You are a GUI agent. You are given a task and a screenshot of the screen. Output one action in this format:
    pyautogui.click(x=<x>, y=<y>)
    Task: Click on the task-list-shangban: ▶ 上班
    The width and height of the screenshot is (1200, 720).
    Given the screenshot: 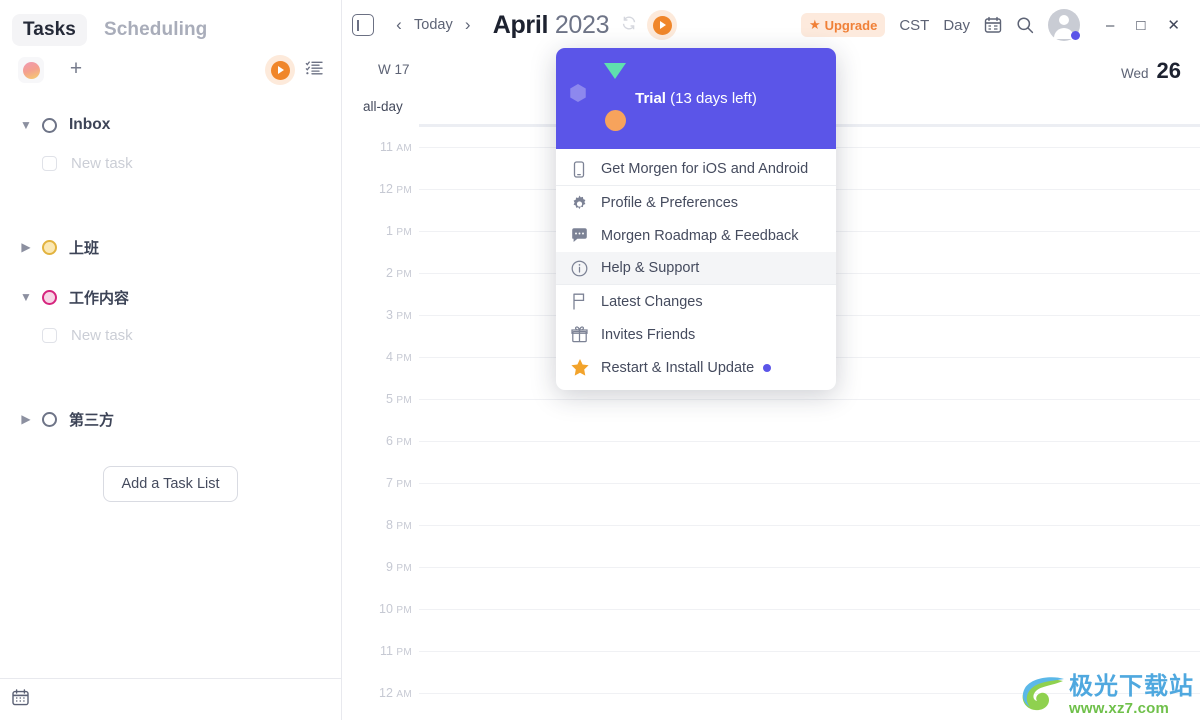 What is the action you would take?
    pyautogui.click(x=170, y=247)
    